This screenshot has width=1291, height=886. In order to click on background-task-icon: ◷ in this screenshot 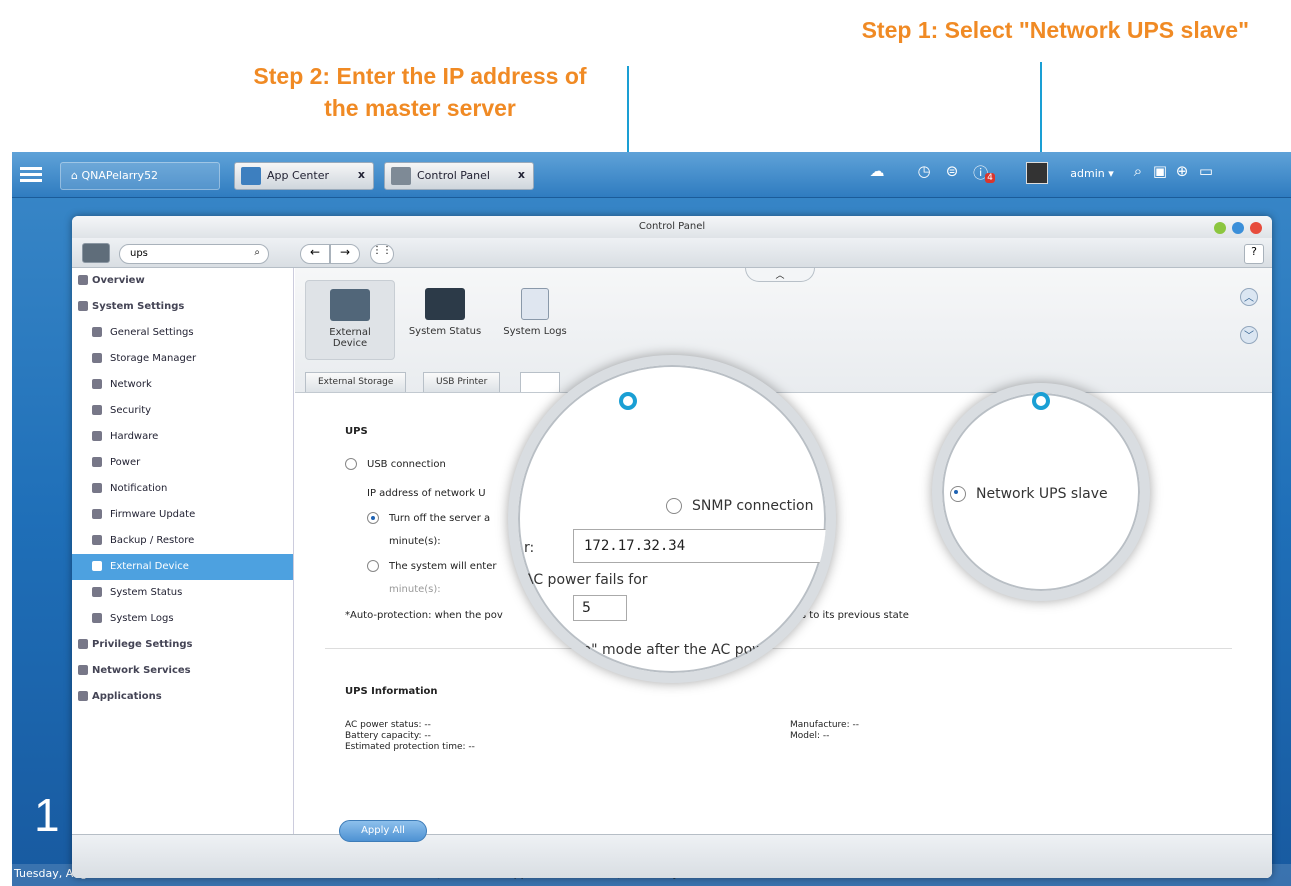, I will do `click(924, 175)`.